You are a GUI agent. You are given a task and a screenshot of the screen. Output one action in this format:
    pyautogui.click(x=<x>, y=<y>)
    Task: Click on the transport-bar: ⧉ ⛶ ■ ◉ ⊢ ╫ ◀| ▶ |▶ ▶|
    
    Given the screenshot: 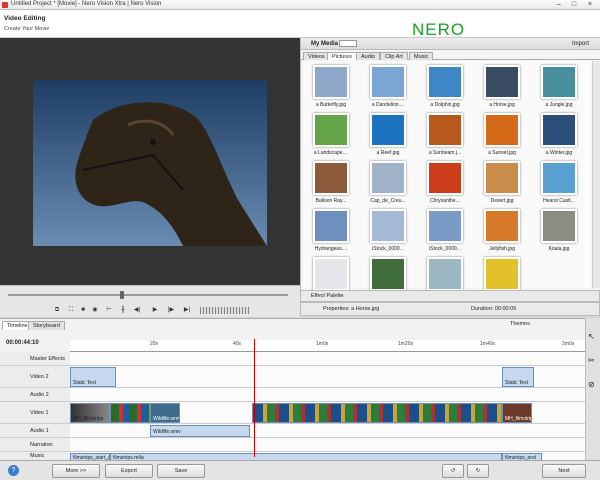 What is the action you would take?
    pyautogui.click(x=150, y=301)
    